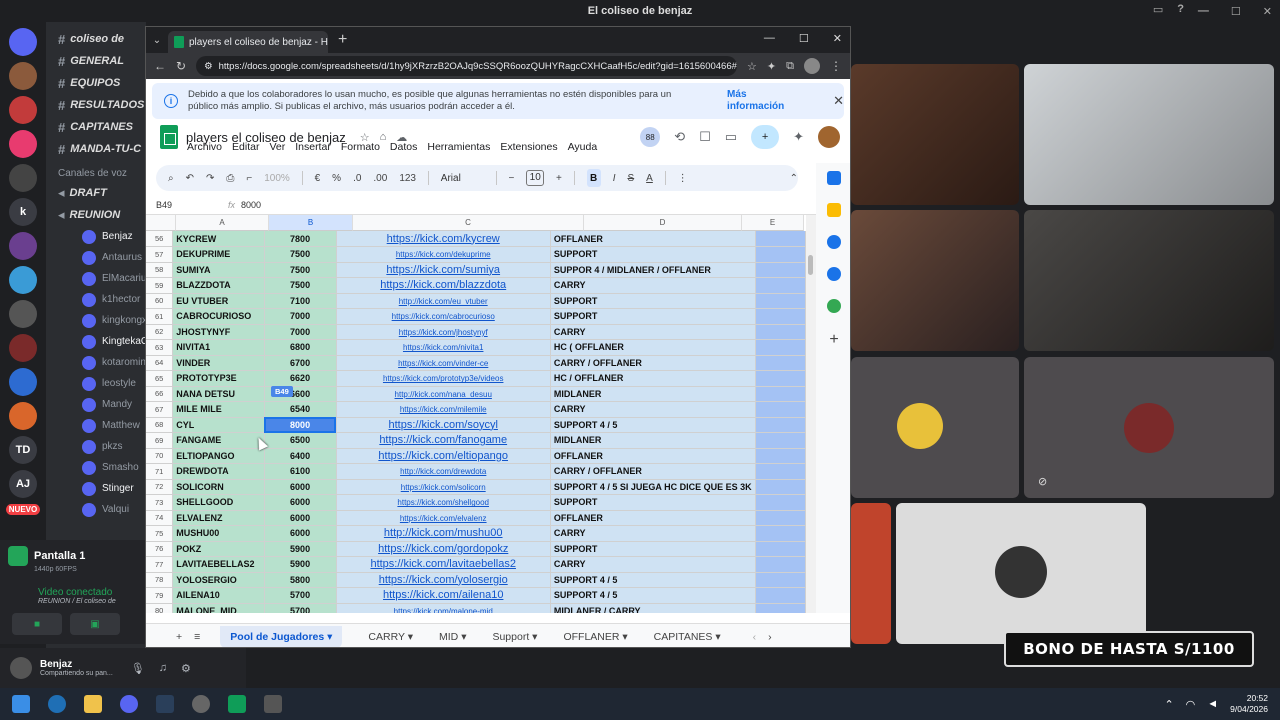 This screenshot has height=720, width=1280. Describe the element at coordinates (836, 66) in the screenshot. I see `more-menu-icon: ⋮` at that location.